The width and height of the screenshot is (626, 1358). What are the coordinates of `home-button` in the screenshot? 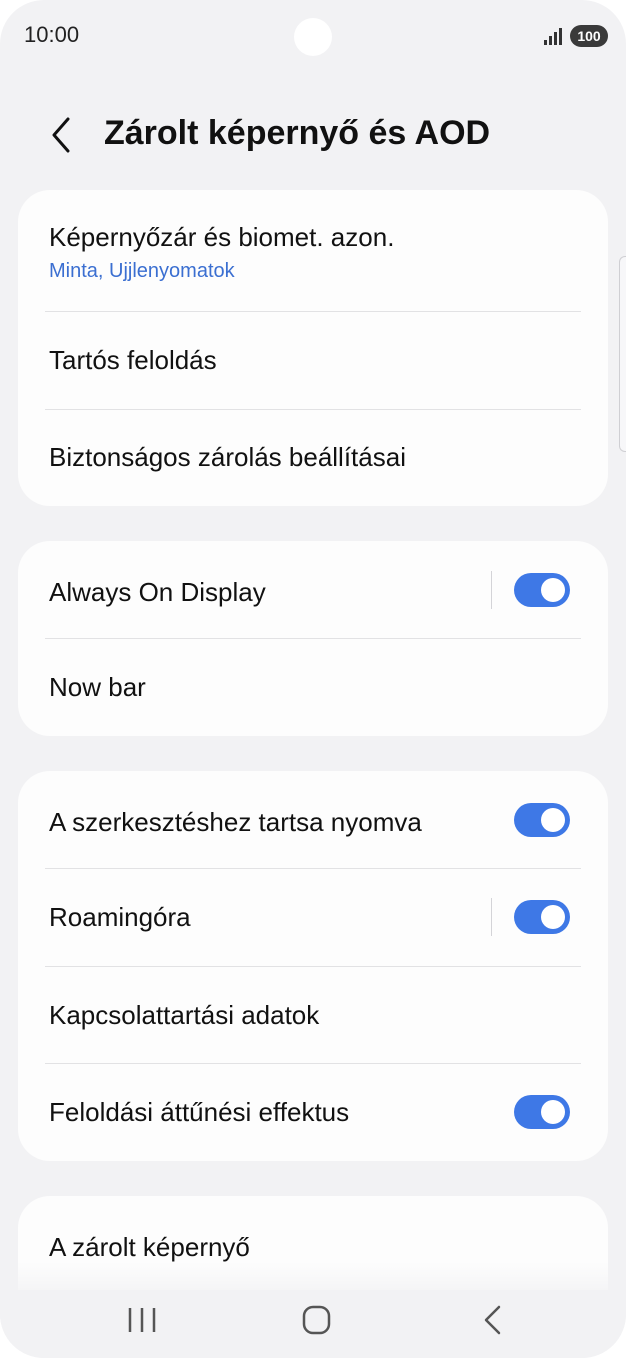 It's located at (316, 1320).